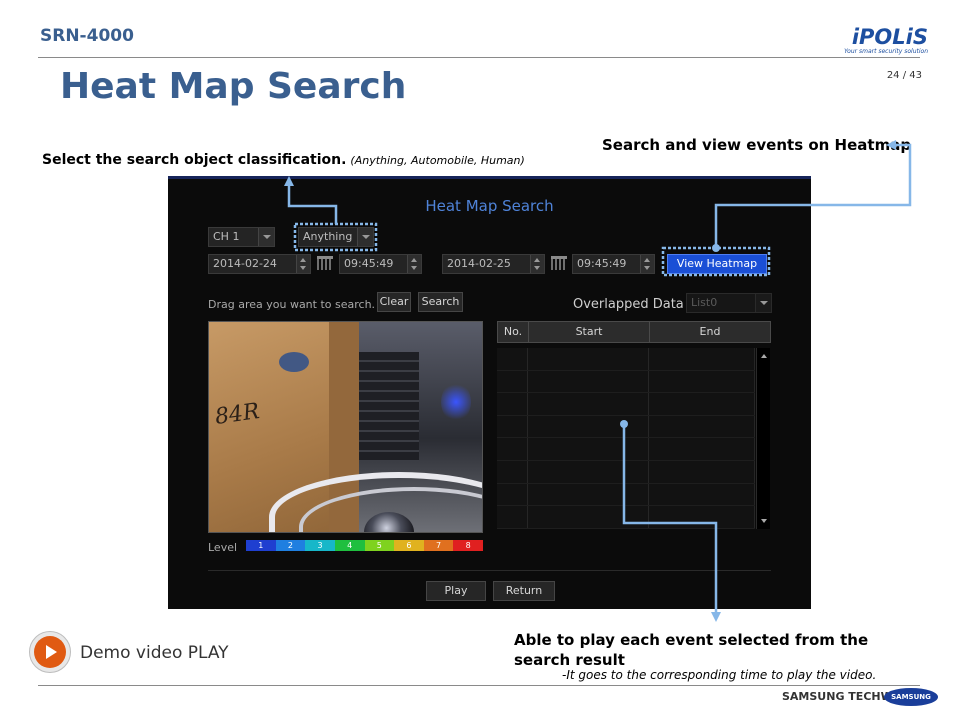 This screenshot has height=720, width=960. What do you see at coordinates (328, 236) in the screenshot?
I see `object-class-value: Anything` at bounding box center [328, 236].